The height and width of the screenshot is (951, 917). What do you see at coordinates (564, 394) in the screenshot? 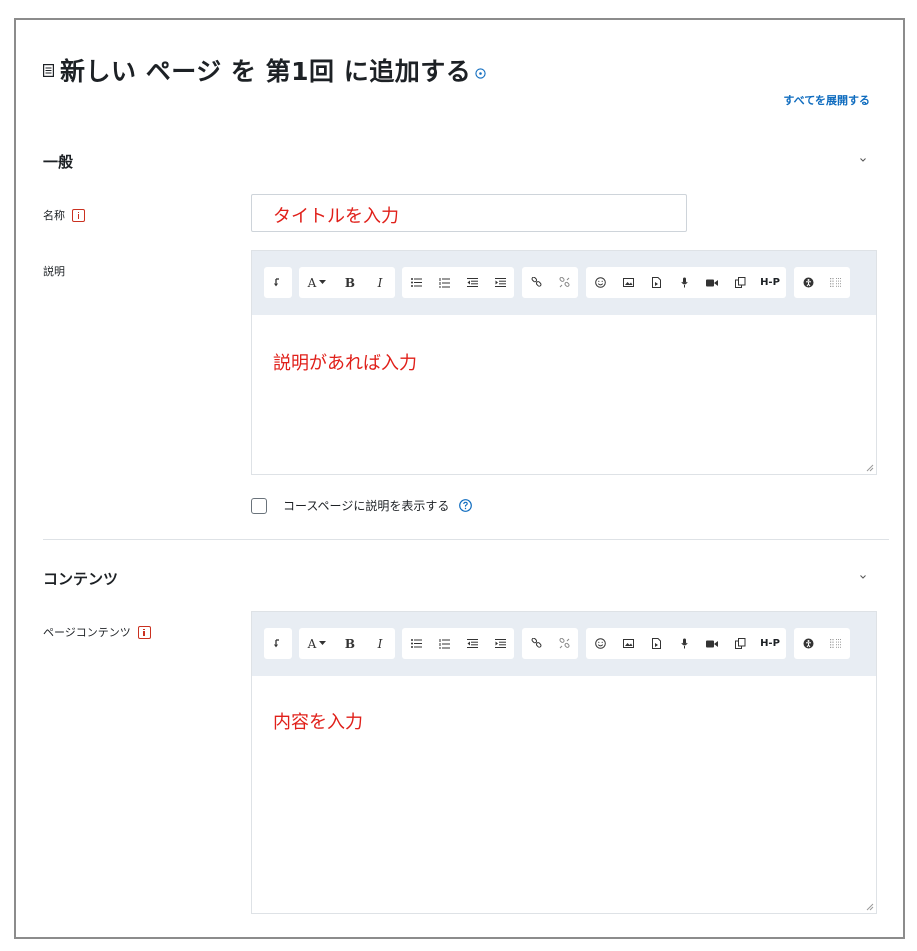
I see `description-editor-body: 説明があれば入力` at bounding box center [564, 394].